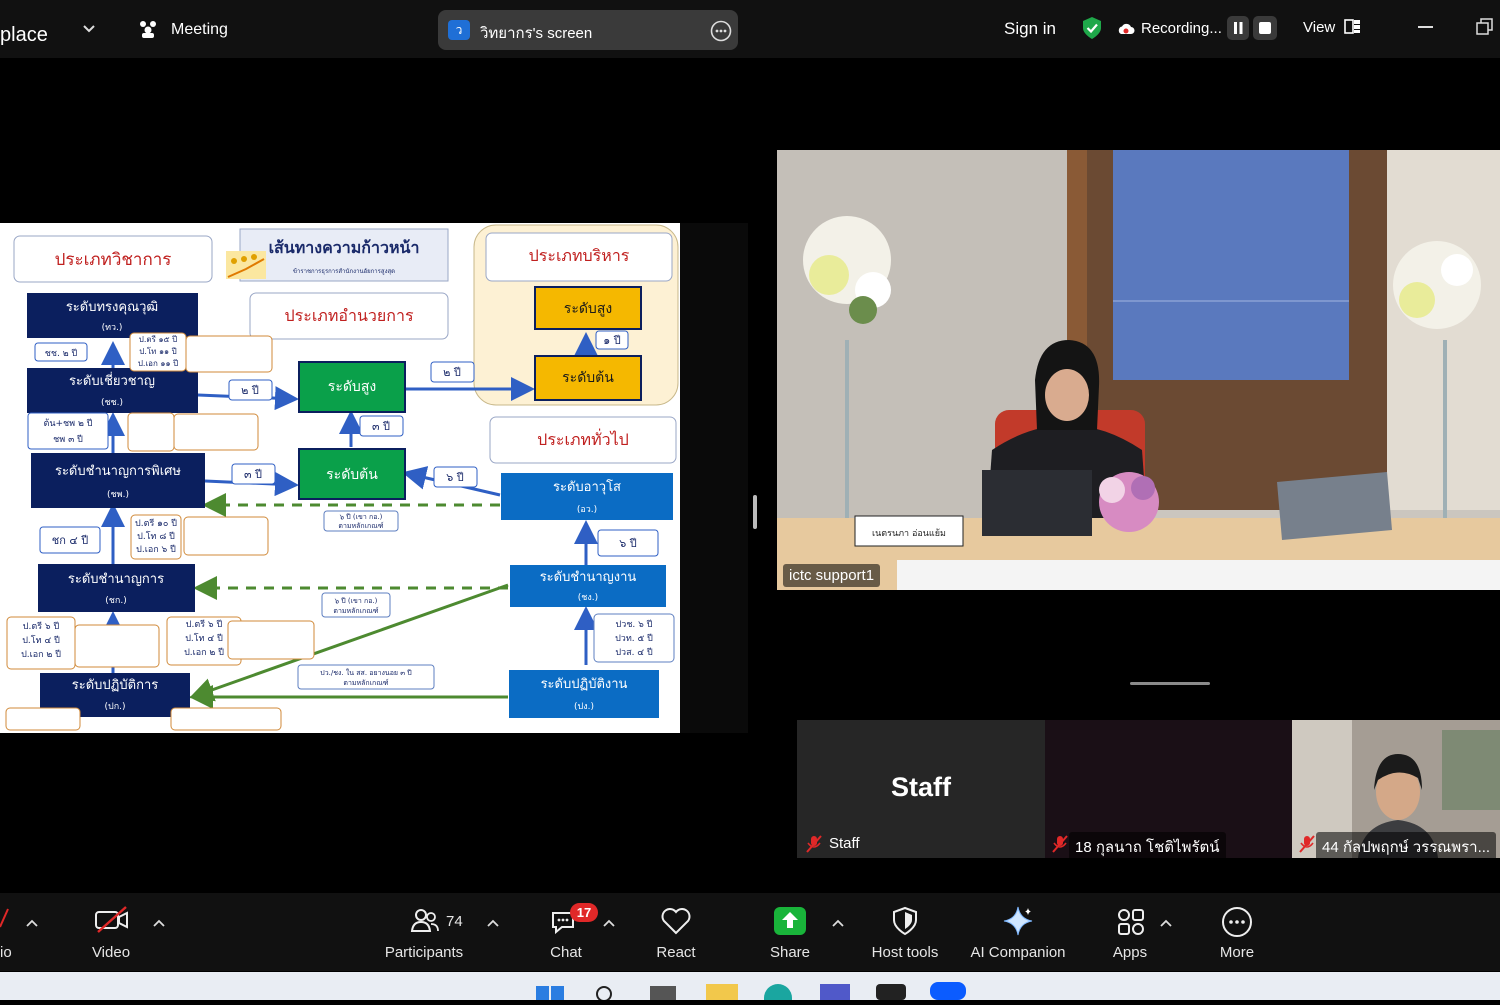 The width and height of the screenshot is (1500, 1005). Describe the element at coordinates (1238, 28) in the screenshot. I see `pause-recording-button` at that location.